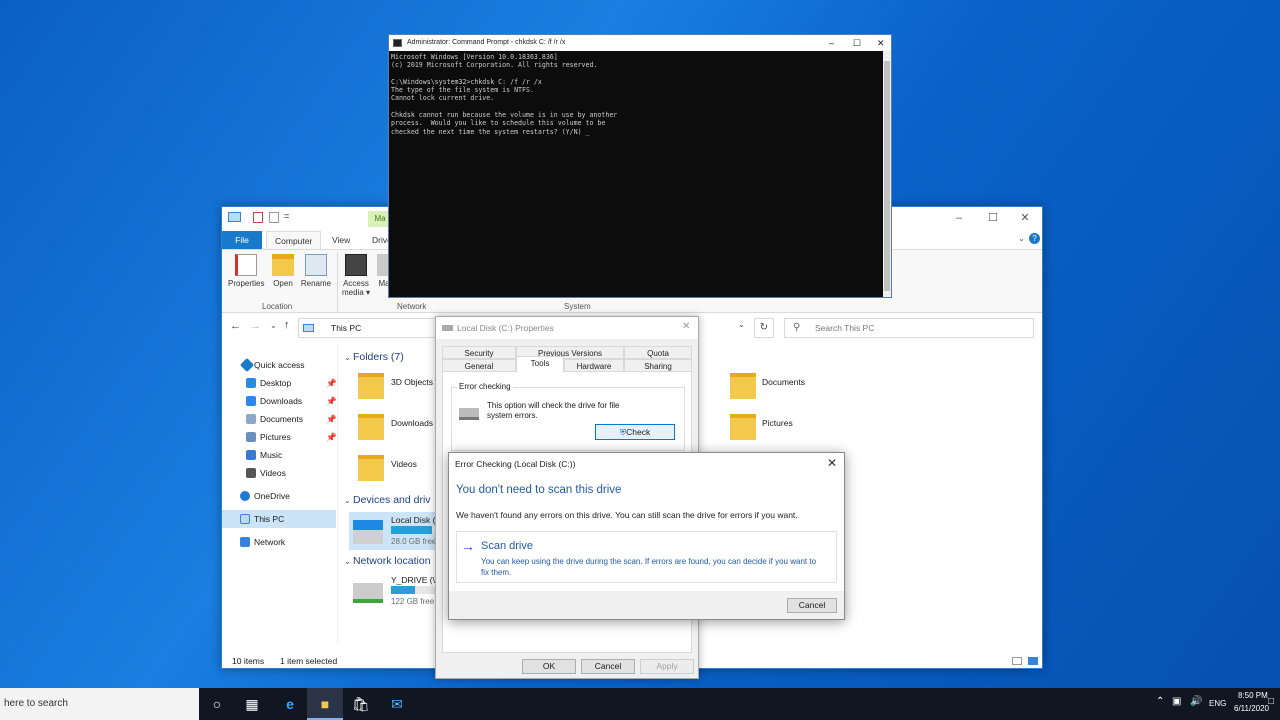 The height and width of the screenshot is (720, 1280). What do you see at coordinates (279, 455) in the screenshot?
I see `nav-music: Music` at bounding box center [279, 455].